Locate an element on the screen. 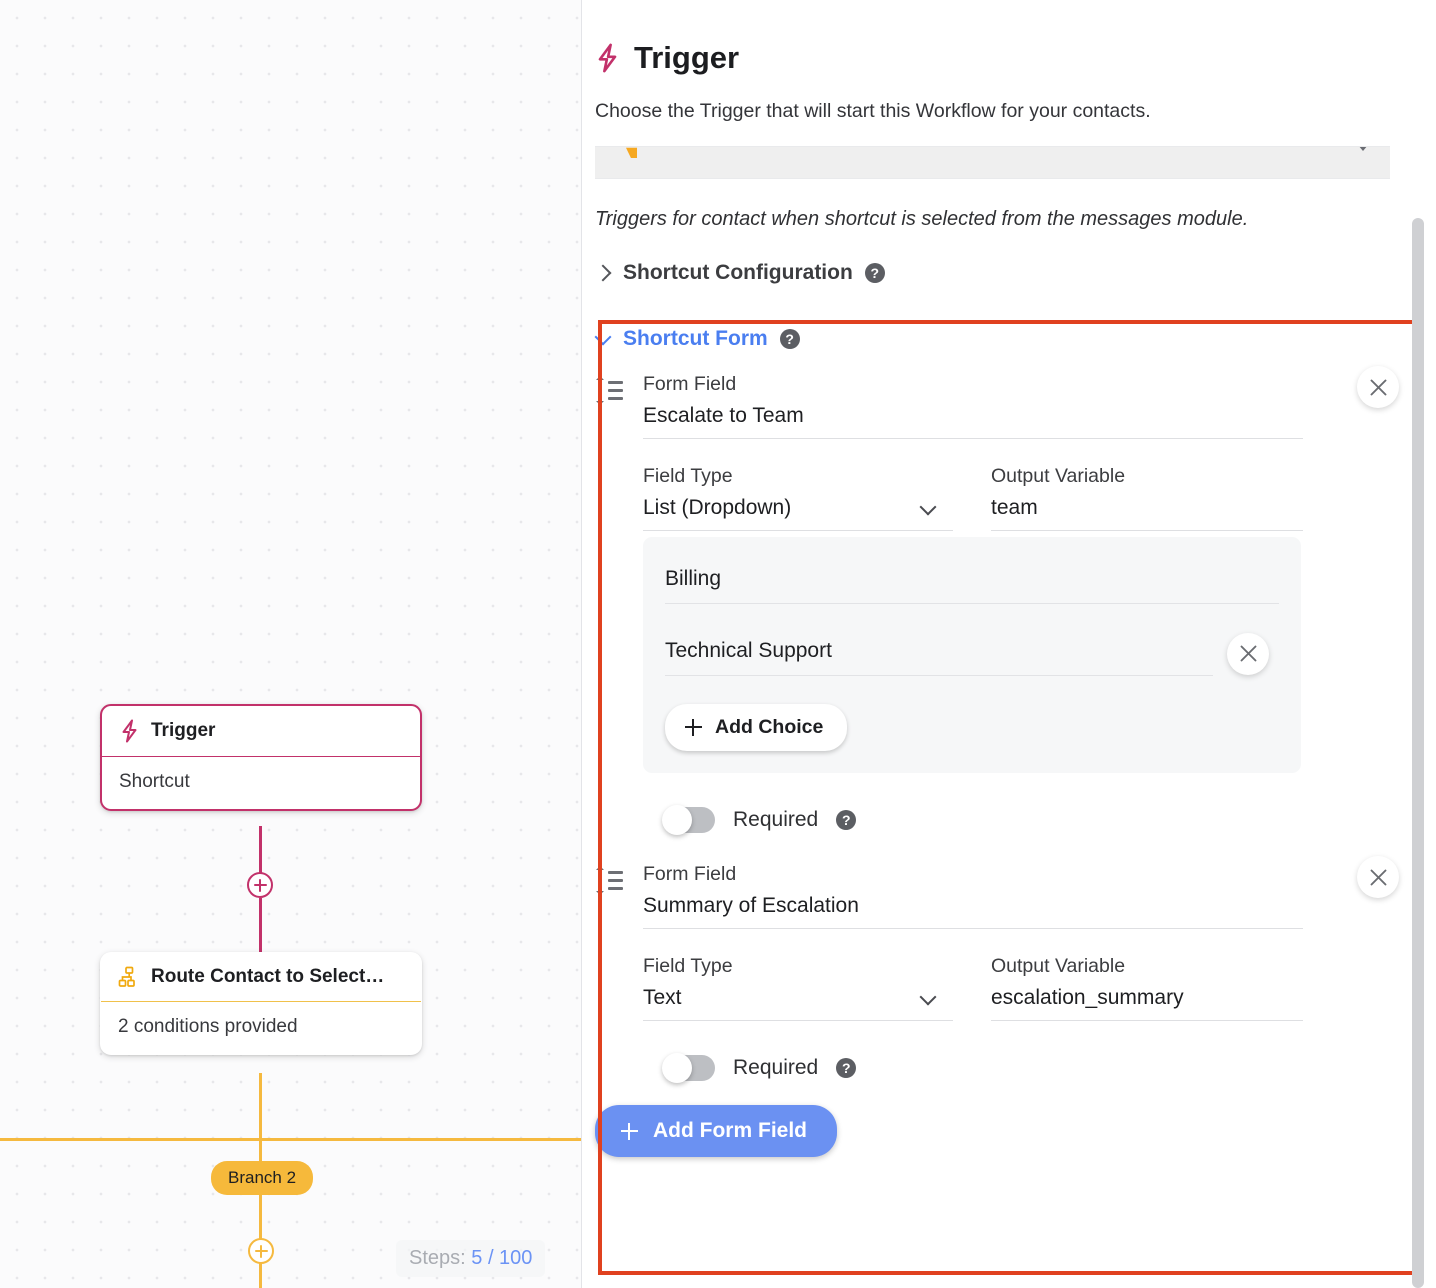 The image size is (1436, 1288). sitemap-icon is located at coordinates (129, 977).